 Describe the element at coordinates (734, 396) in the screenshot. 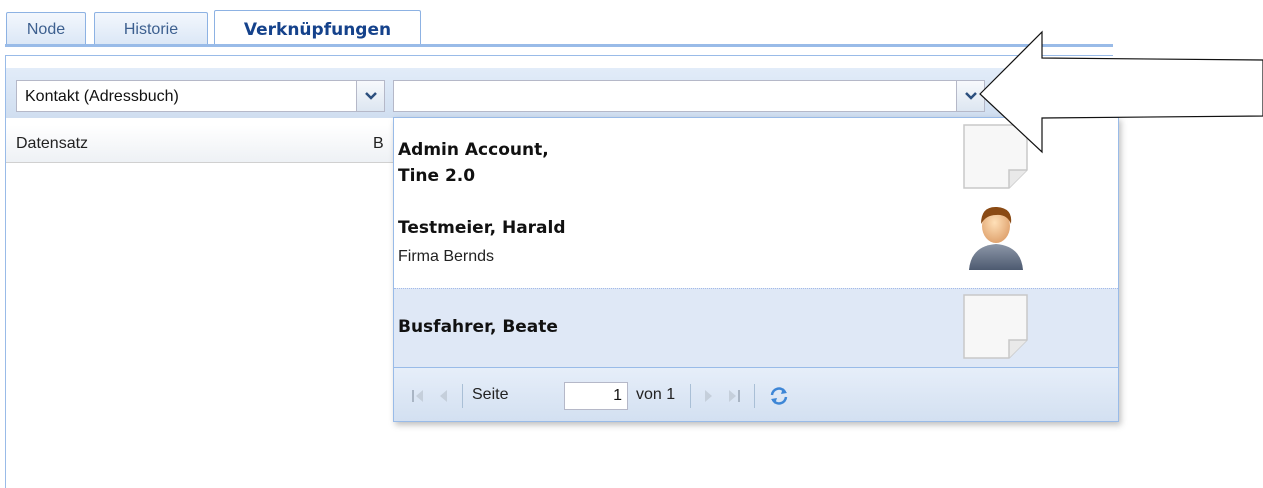

I see `last-page-icon` at that location.